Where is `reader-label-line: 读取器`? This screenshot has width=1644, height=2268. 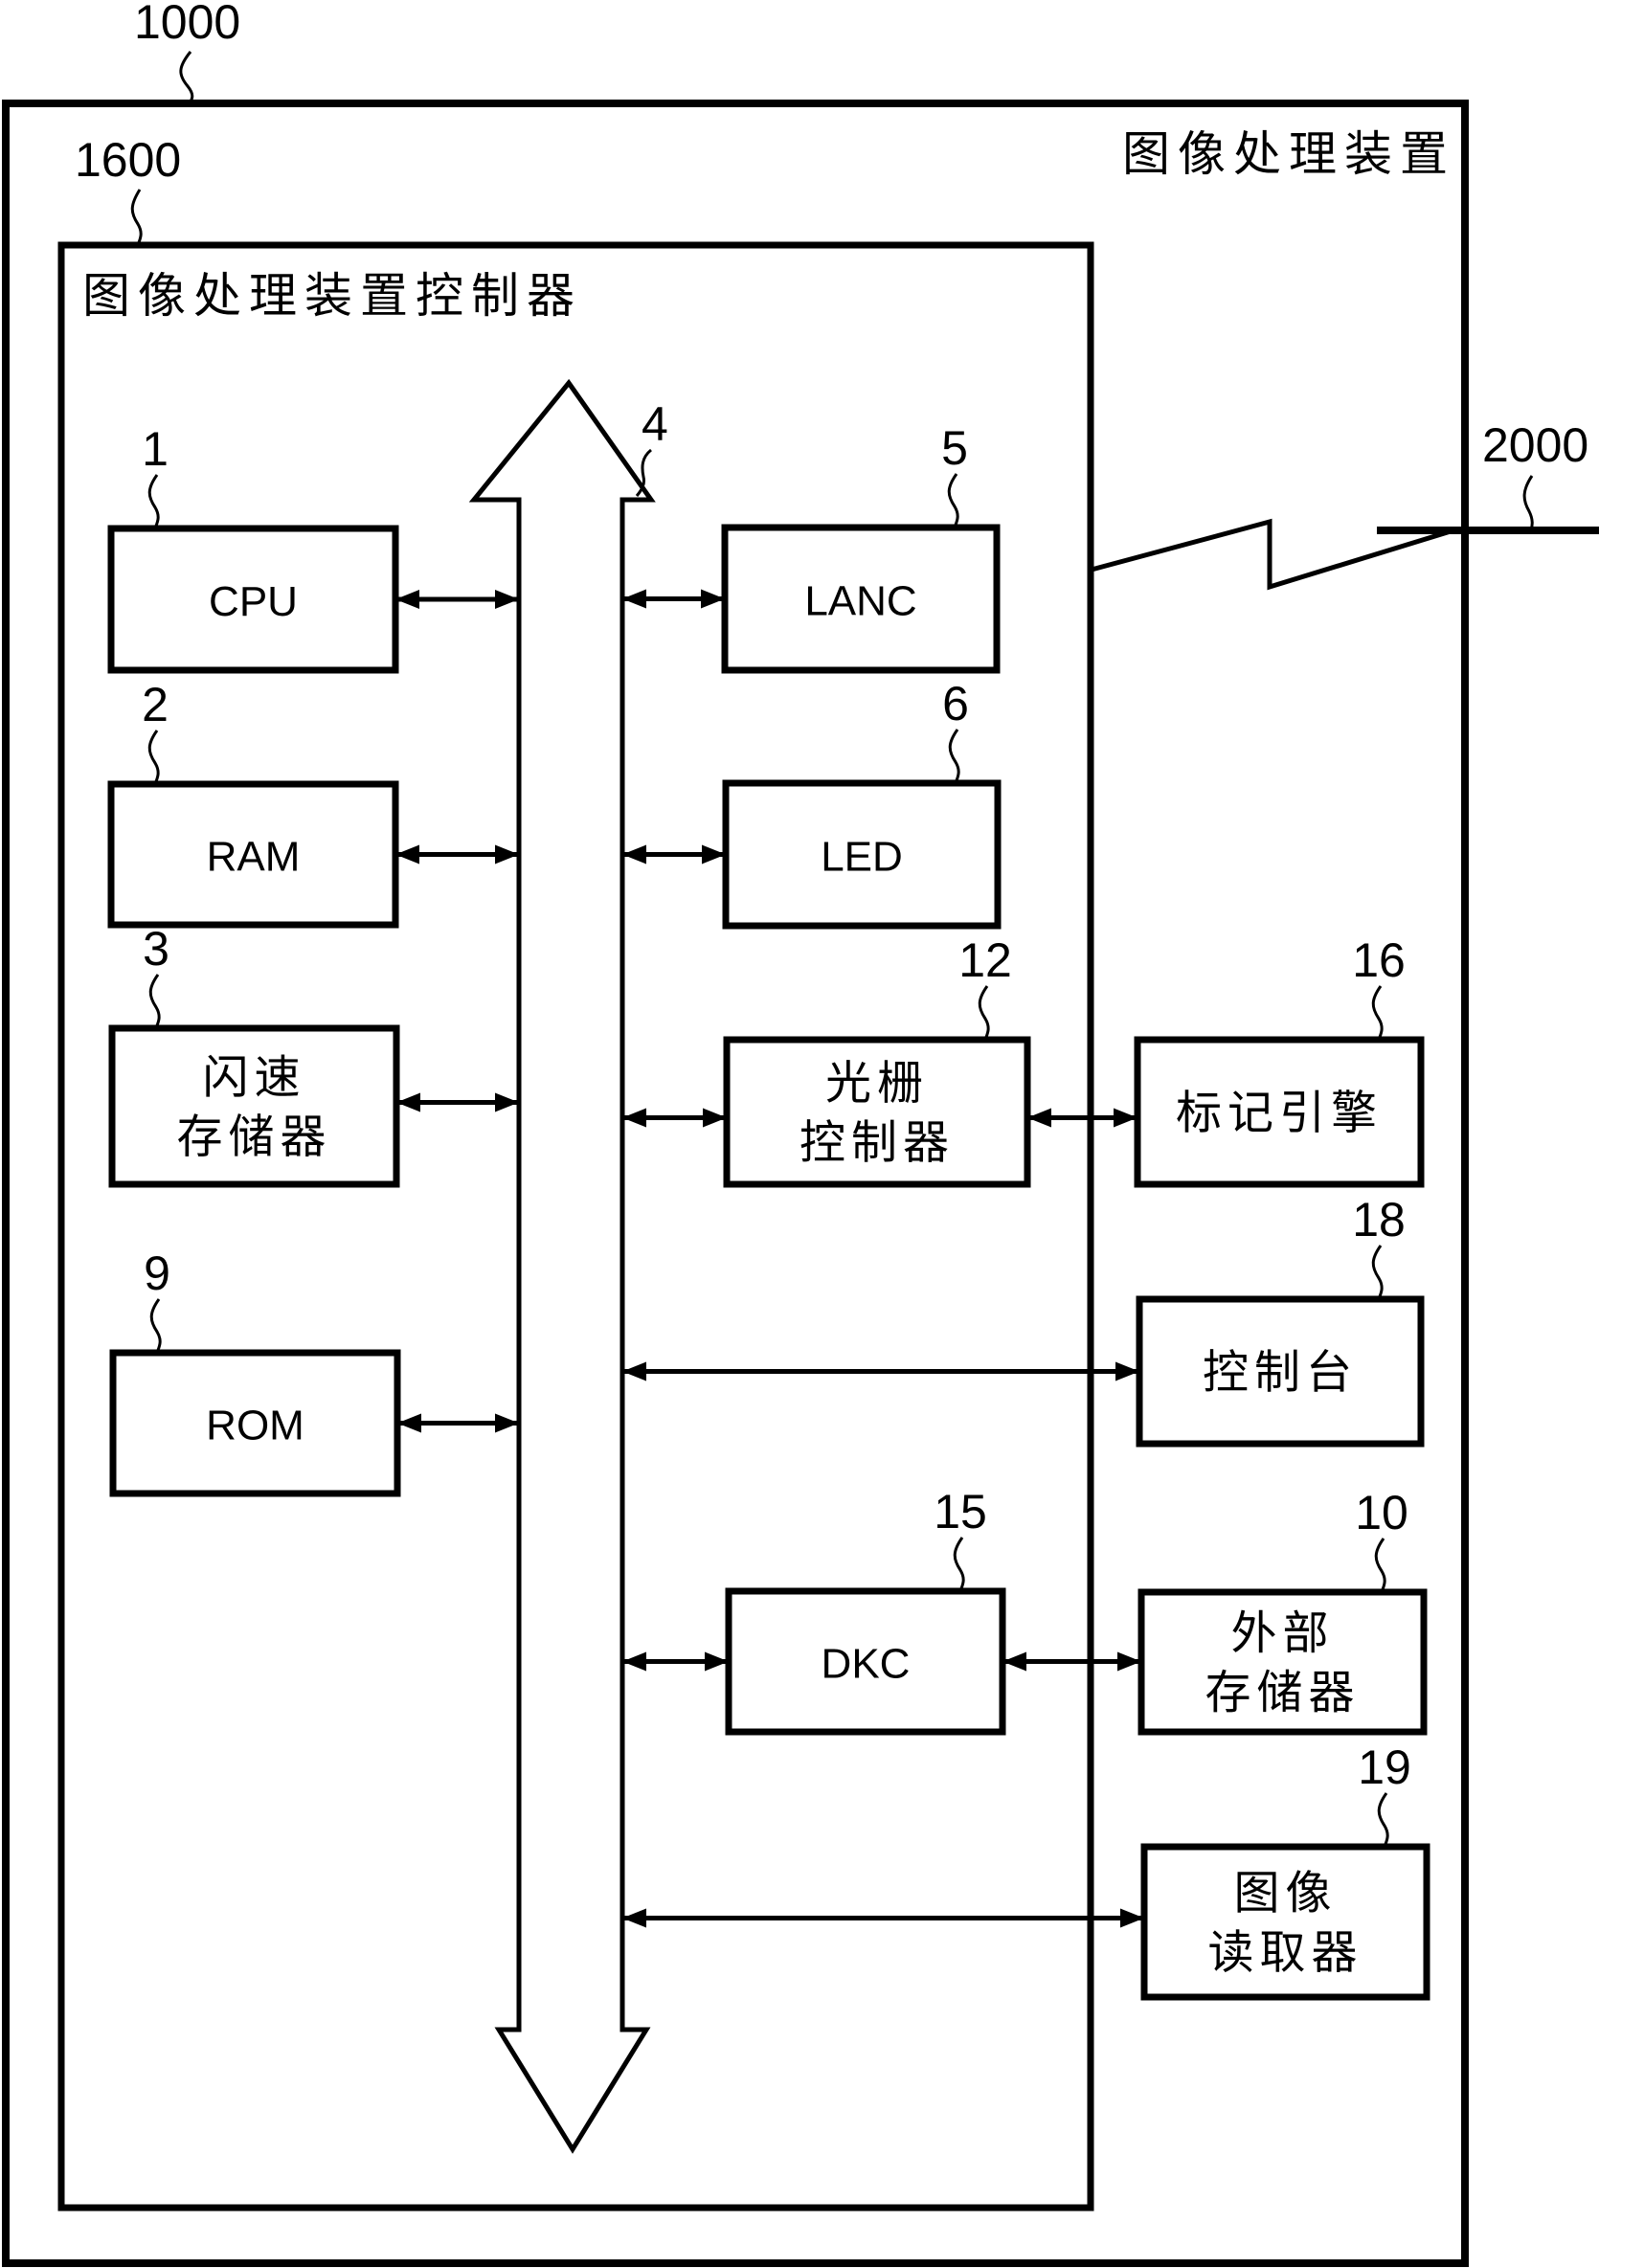
reader-label-line: 读取器 is located at coordinates (1284, 1953).